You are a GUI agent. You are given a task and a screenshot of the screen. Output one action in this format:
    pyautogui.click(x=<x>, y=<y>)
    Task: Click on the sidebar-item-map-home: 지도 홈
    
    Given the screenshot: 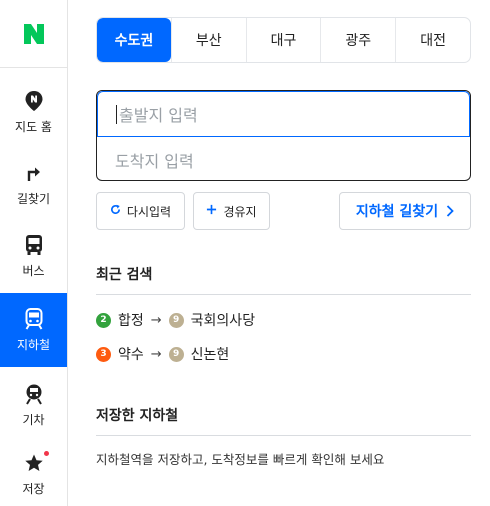 What is the action you would take?
    pyautogui.click(x=33, y=112)
    